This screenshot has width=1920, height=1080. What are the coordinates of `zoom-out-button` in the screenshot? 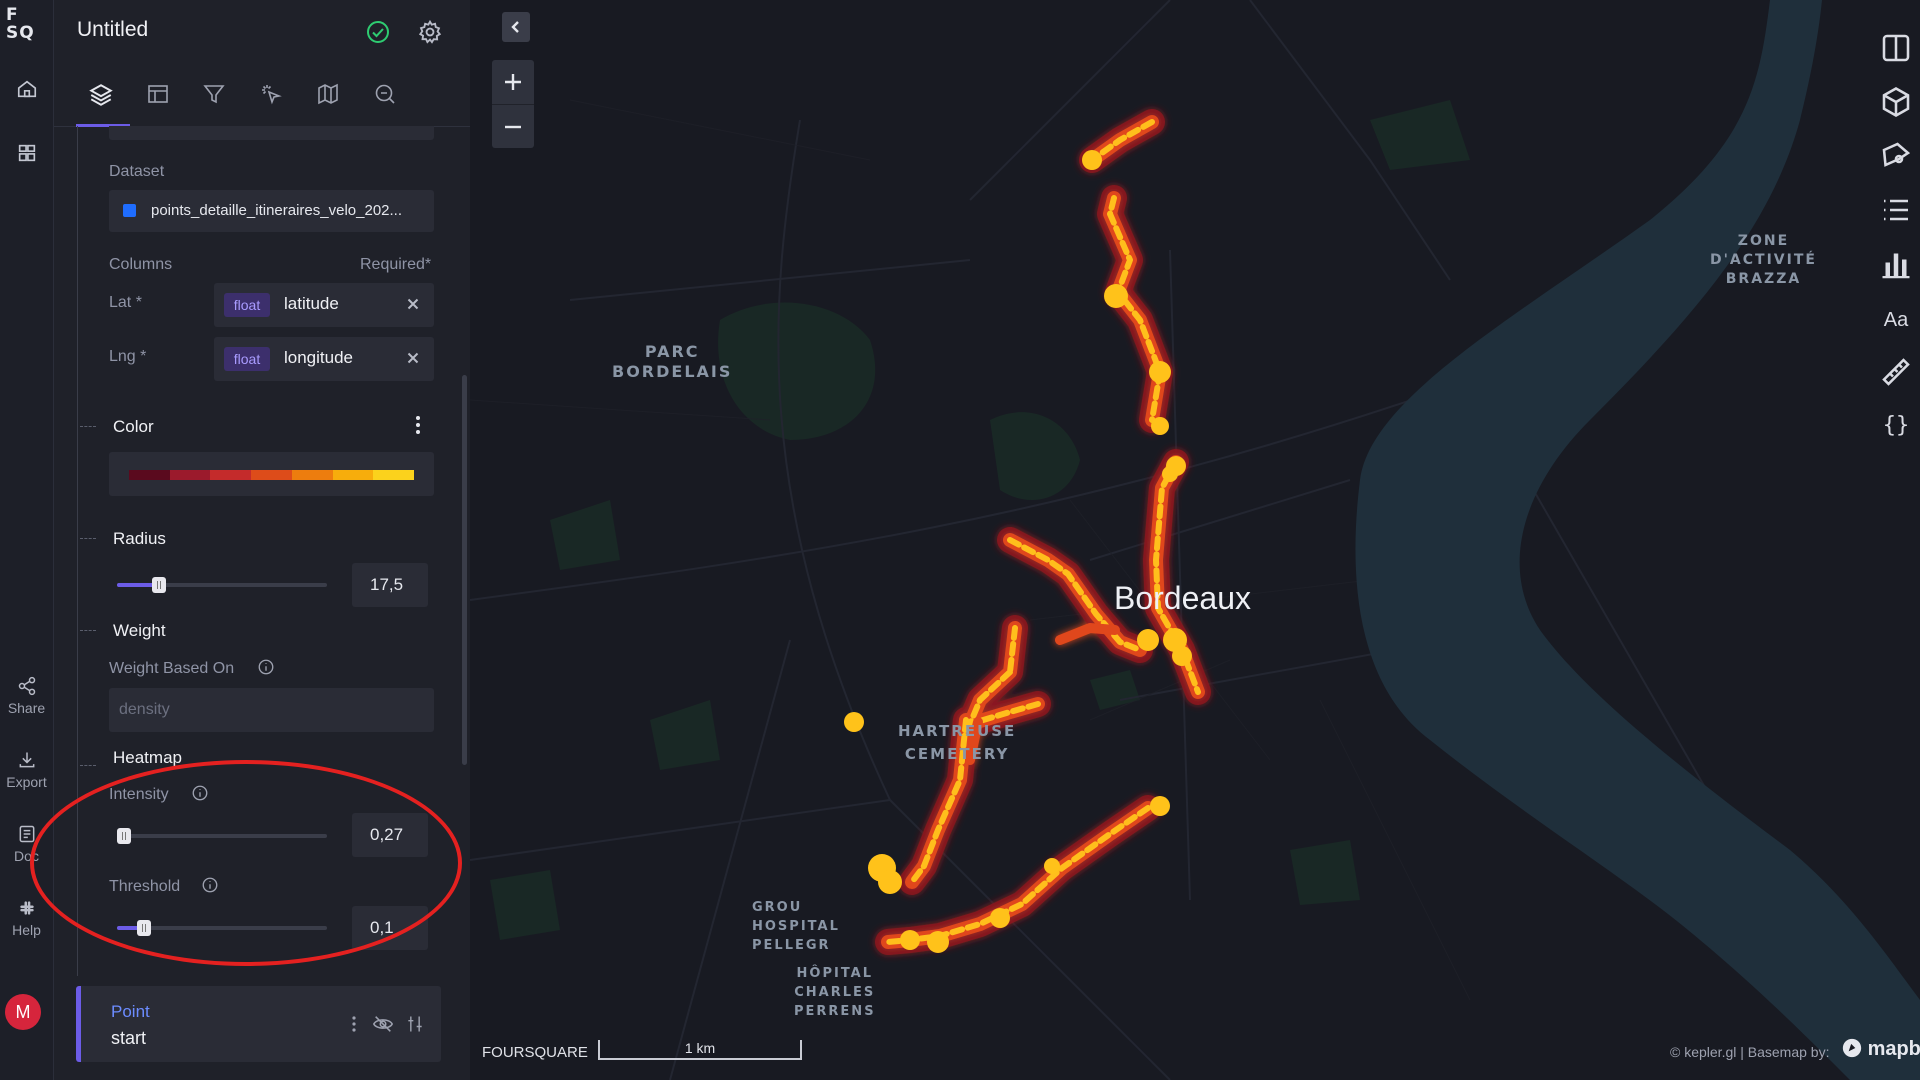 It's located at (513, 126).